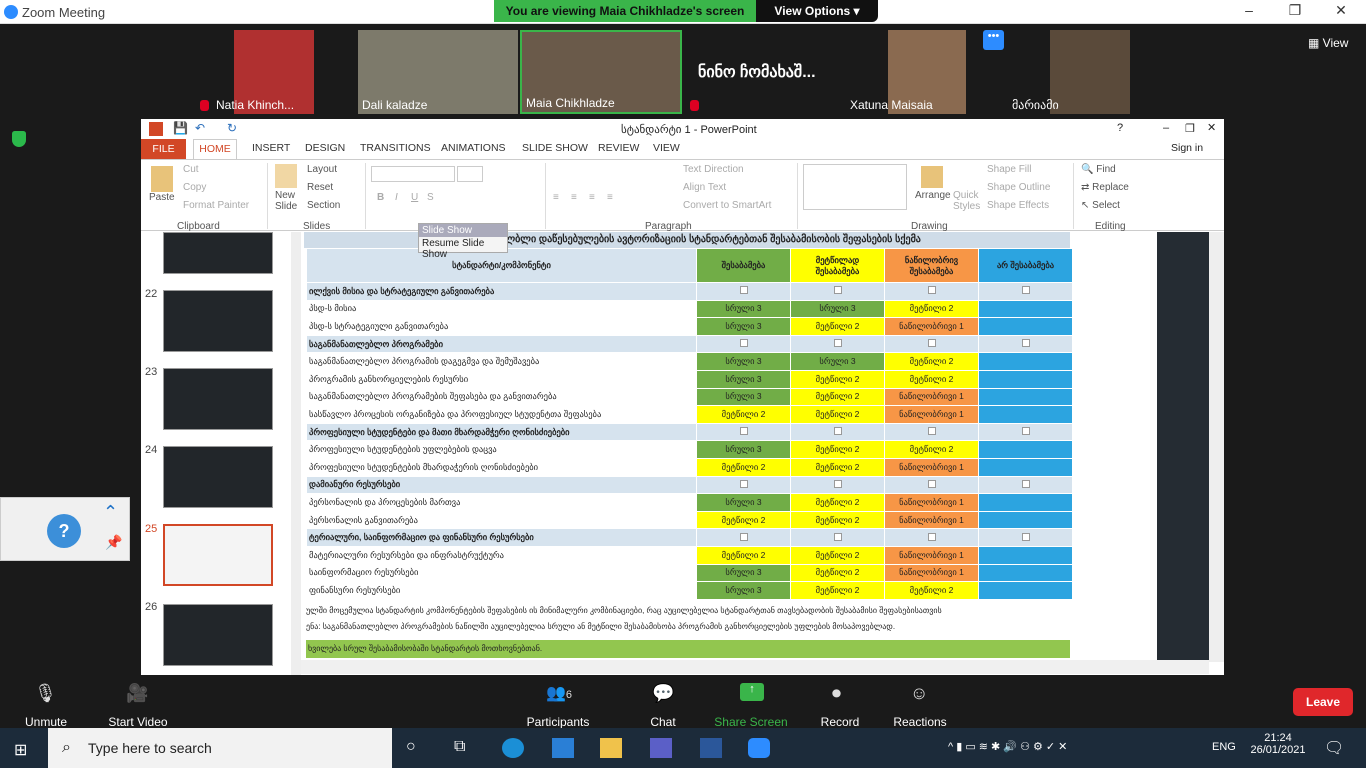 Image resolution: width=1366 pixels, height=768 pixels. Describe the element at coordinates (1249, 10) in the screenshot. I see `minimize-icon: –` at that location.